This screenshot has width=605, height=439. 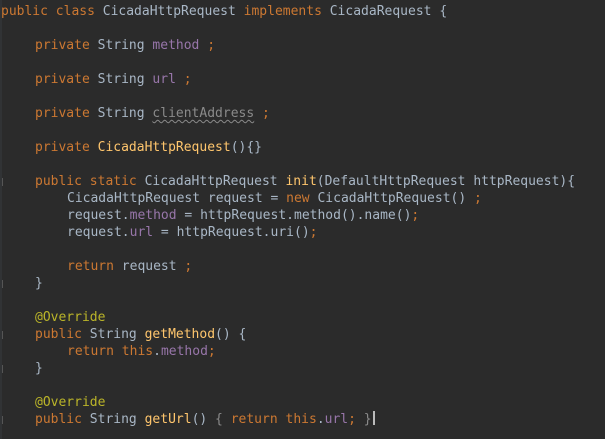 I want to click on code-line-set-url: request.url = httpRequest.uri();, so click(x=192, y=232).